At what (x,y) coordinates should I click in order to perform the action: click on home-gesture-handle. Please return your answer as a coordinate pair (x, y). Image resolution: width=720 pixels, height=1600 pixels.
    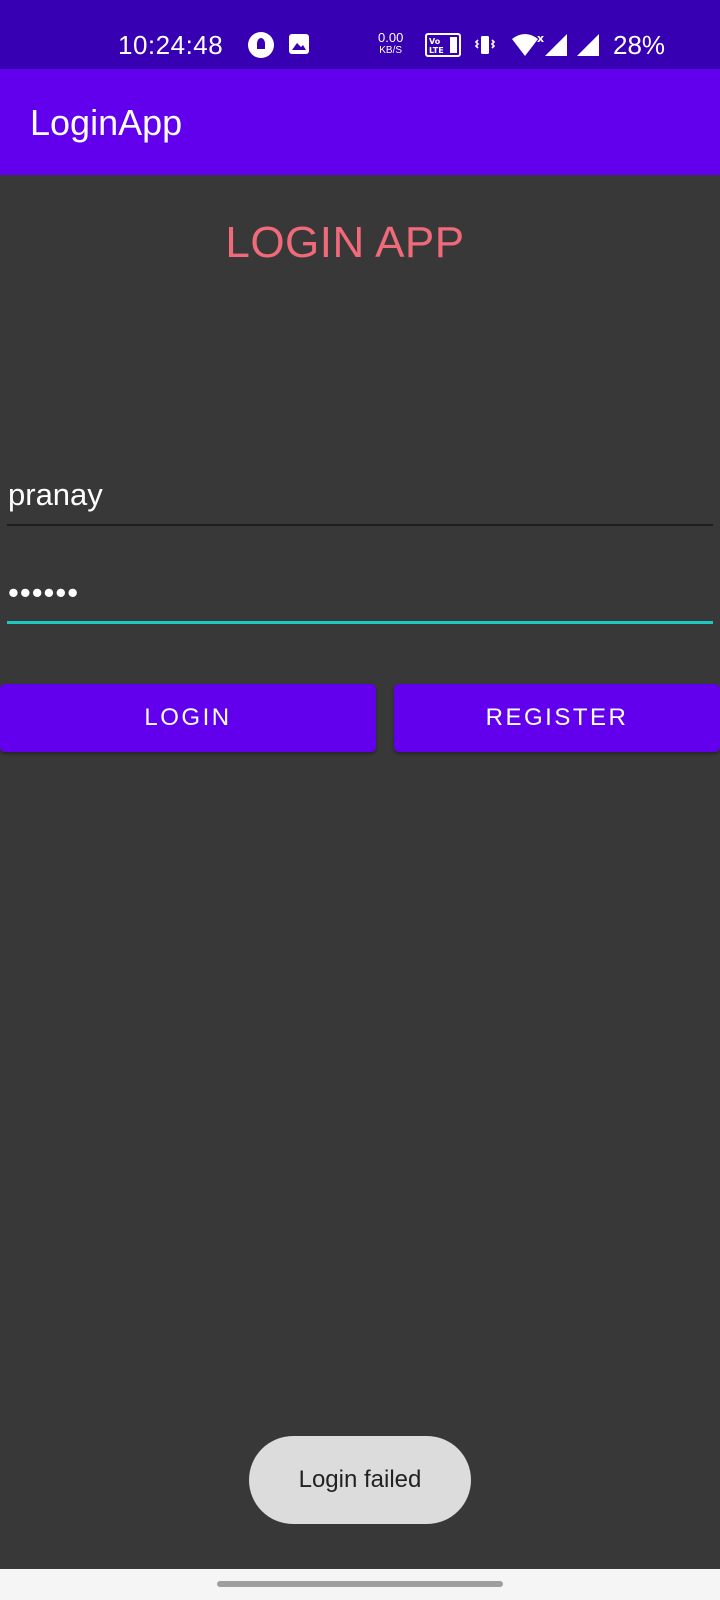
    Looking at the image, I should click on (360, 1584).